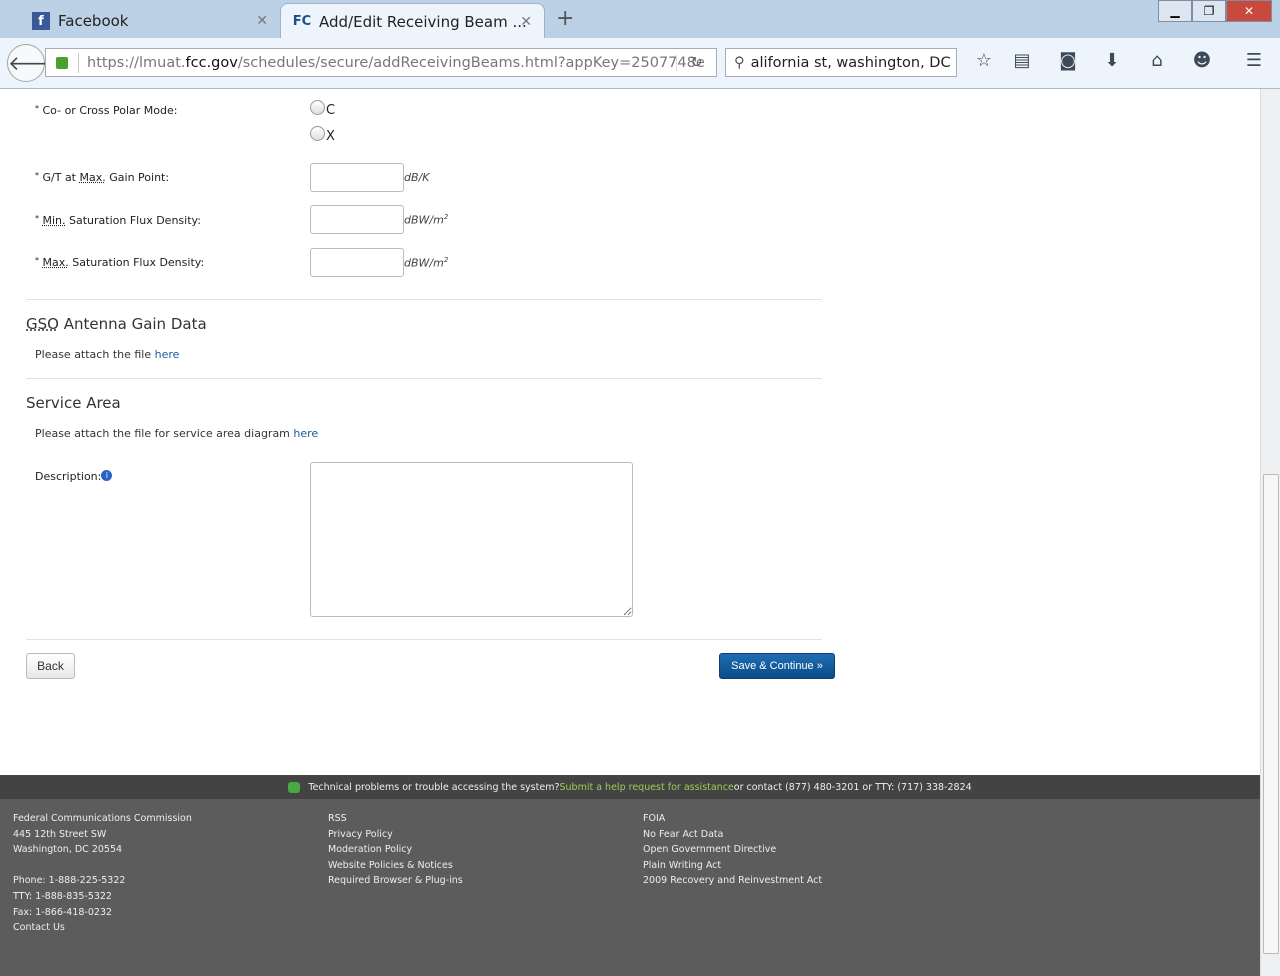 This screenshot has height=976, width=1280. Describe the element at coordinates (69, 881) in the screenshot. I see `footer-link: Phone: 1-888-225-5322` at that location.